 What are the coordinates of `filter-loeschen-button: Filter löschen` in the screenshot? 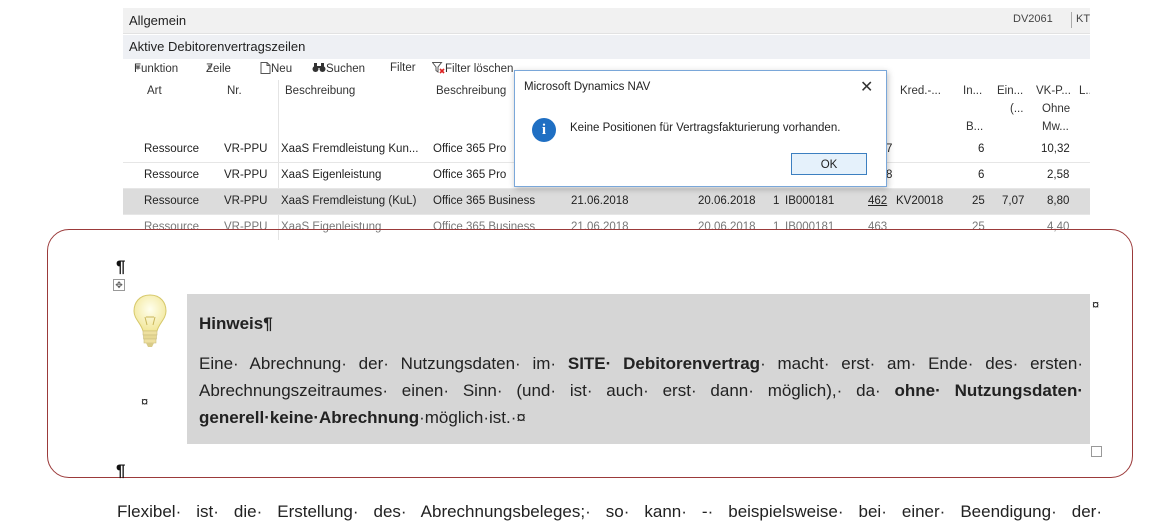 It's located at (472, 68).